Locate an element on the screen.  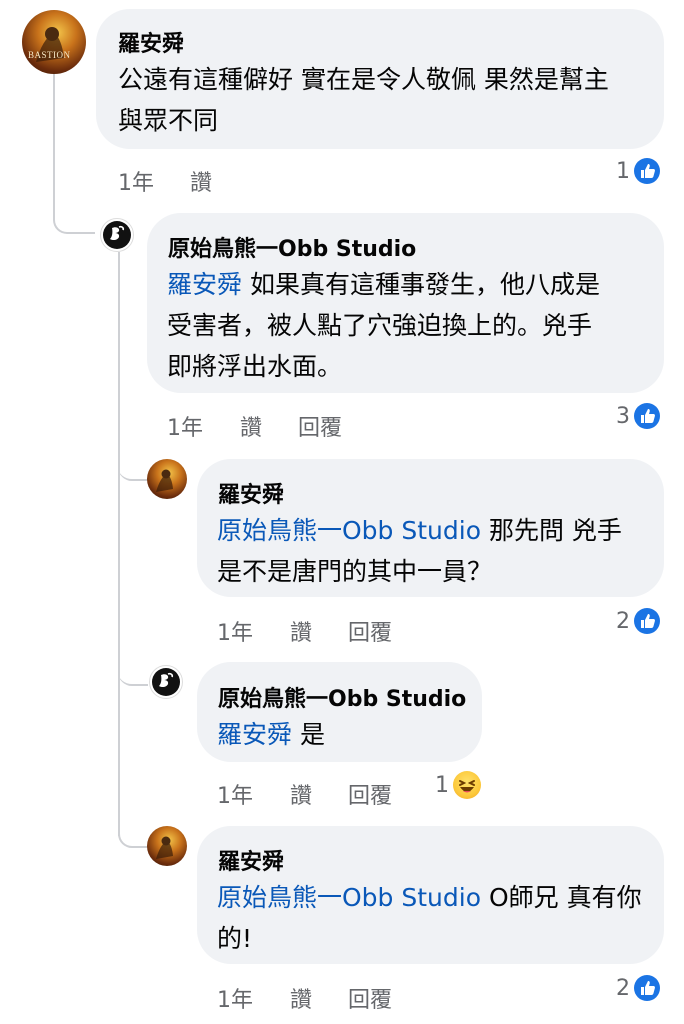
comment-text: 公遠有這種僻好 實在是令人敬佩 果然是幫主 與眾不同 is located at coordinates (363, 100).